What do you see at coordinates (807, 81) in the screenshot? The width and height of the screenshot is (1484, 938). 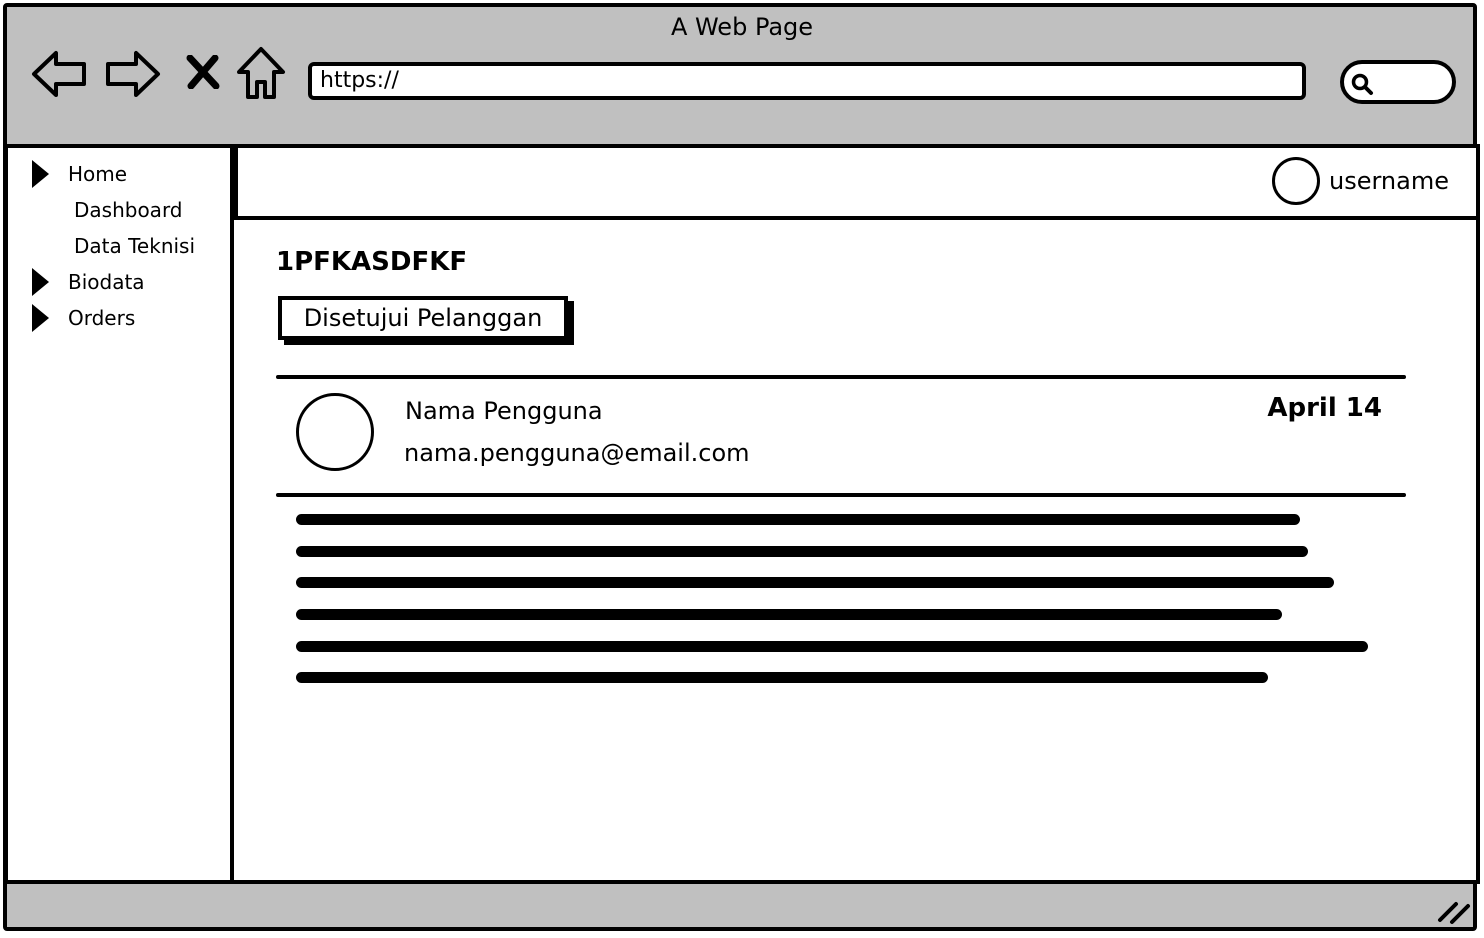 I see `url-input: https://` at bounding box center [807, 81].